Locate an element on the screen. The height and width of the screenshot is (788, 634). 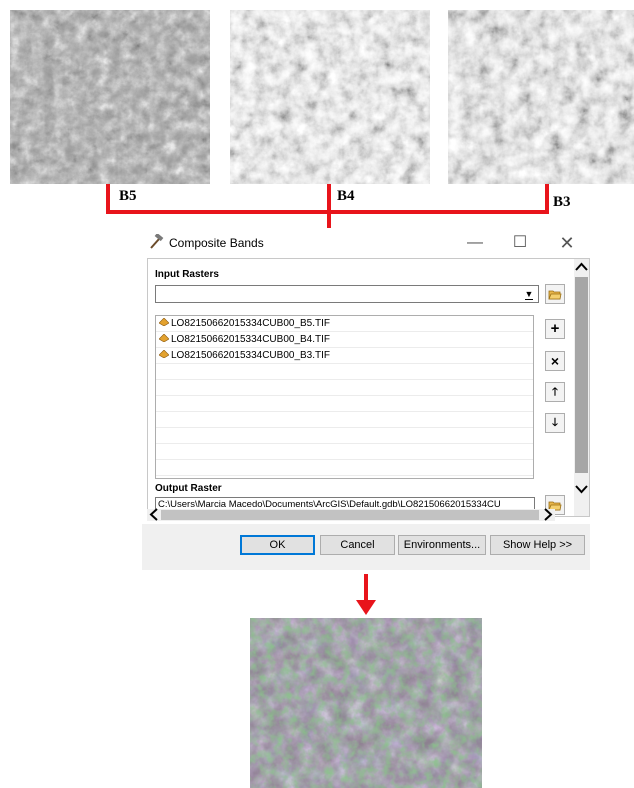
chevron-down-icon: ▼ is located at coordinates (529, 294).